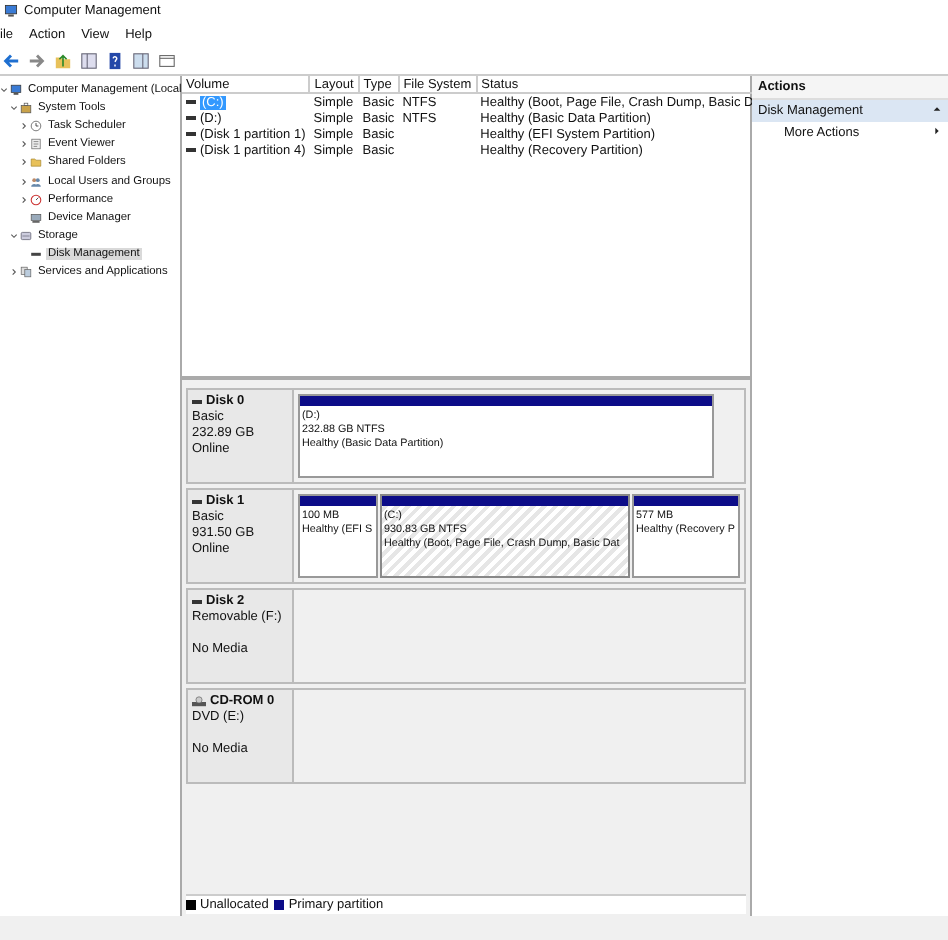  What do you see at coordinates (11, 60) in the screenshot?
I see `back-icon` at bounding box center [11, 60].